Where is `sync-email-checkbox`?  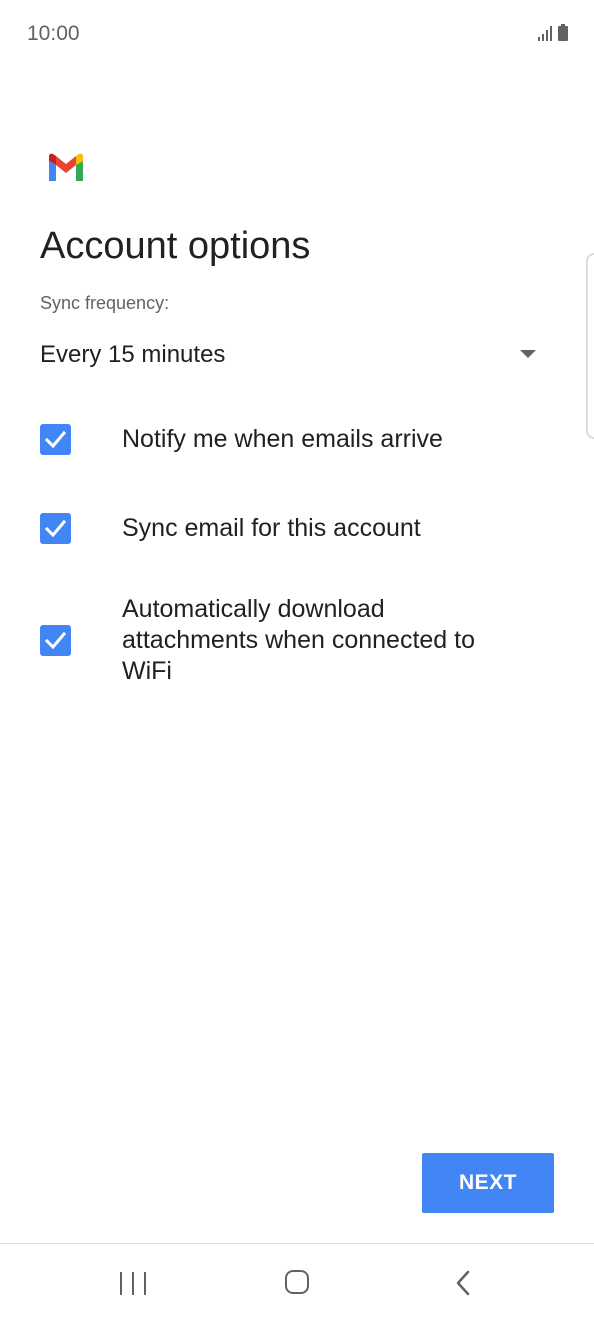 sync-email-checkbox is located at coordinates (55, 528).